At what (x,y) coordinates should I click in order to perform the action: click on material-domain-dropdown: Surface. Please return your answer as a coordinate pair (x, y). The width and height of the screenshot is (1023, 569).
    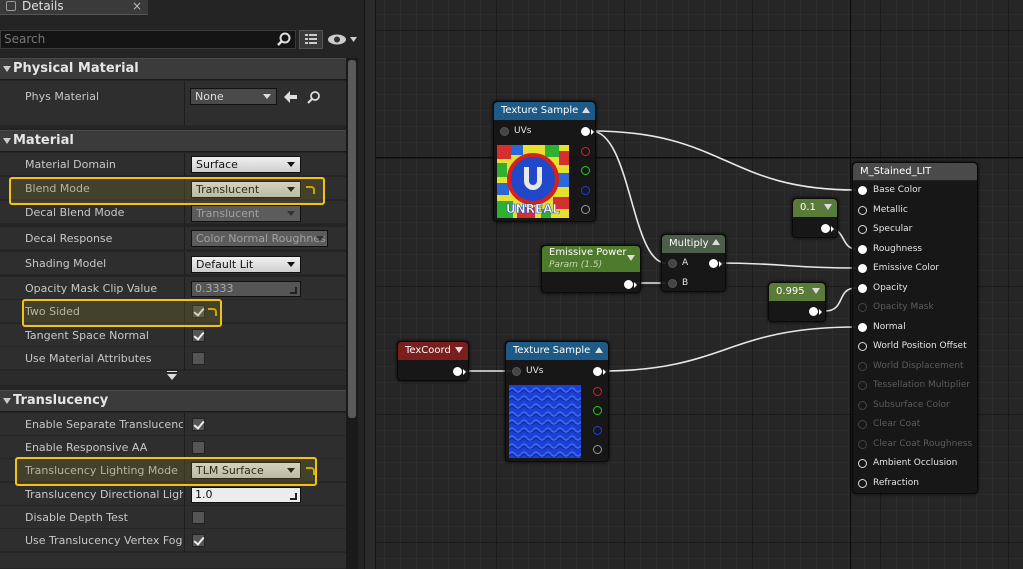
    Looking at the image, I should click on (246, 164).